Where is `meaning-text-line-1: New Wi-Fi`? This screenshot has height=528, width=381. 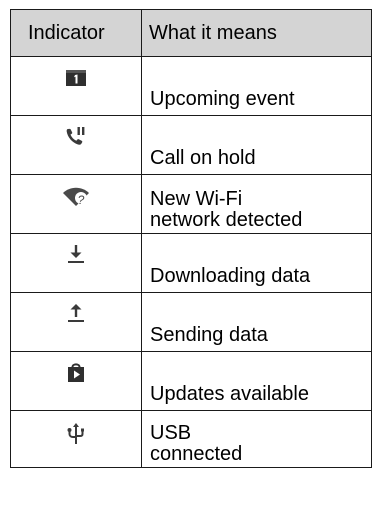
meaning-text-line-1: New Wi-Fi is located at coordinates (196, 199).